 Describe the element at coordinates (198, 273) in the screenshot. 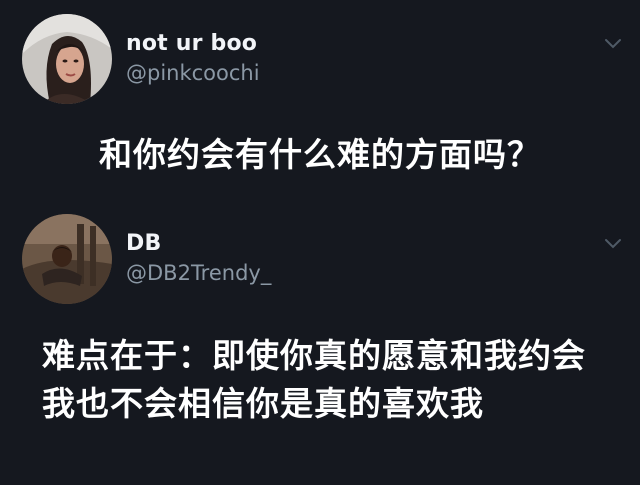

I see `user-handle: @DB2Trendy_` at that location.